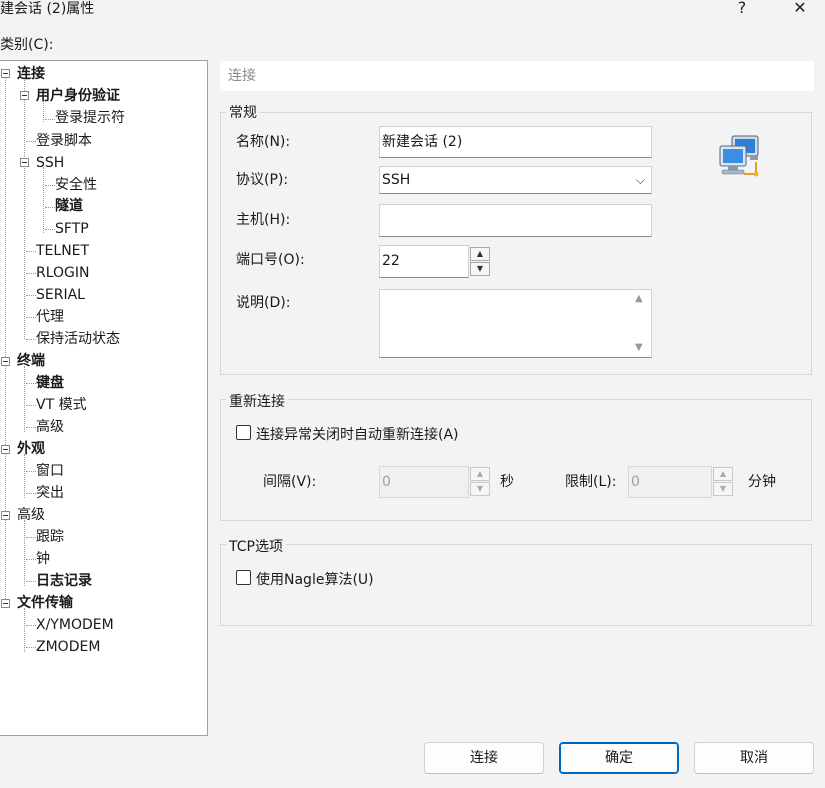 This screenshot has width=825, height=788. What do you see at coordinates (31, 515) in the screenshot?
I see `tree-item-advanced: 高级` at bounding box center [31, 515].